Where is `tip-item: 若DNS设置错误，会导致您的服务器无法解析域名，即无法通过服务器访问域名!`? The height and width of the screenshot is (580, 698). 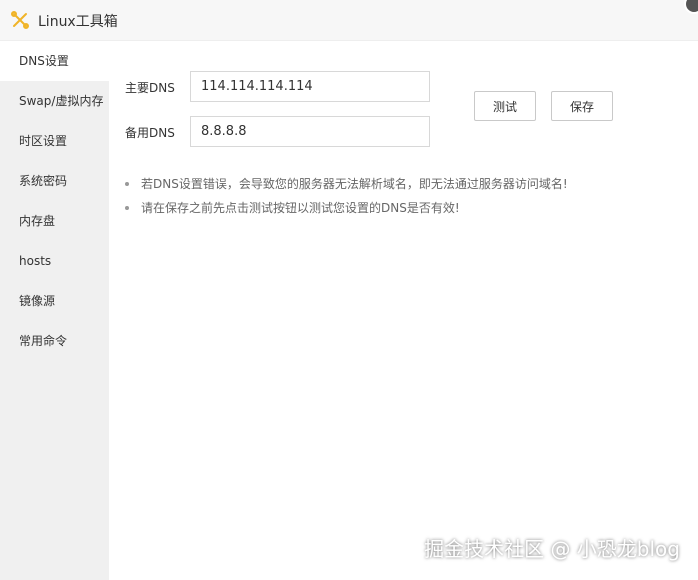
tip-item: 若DNS设置错误，会导致您的服务器无法解析域名，即无法通过服务器访问域名! is located at coordinates (346, 187).